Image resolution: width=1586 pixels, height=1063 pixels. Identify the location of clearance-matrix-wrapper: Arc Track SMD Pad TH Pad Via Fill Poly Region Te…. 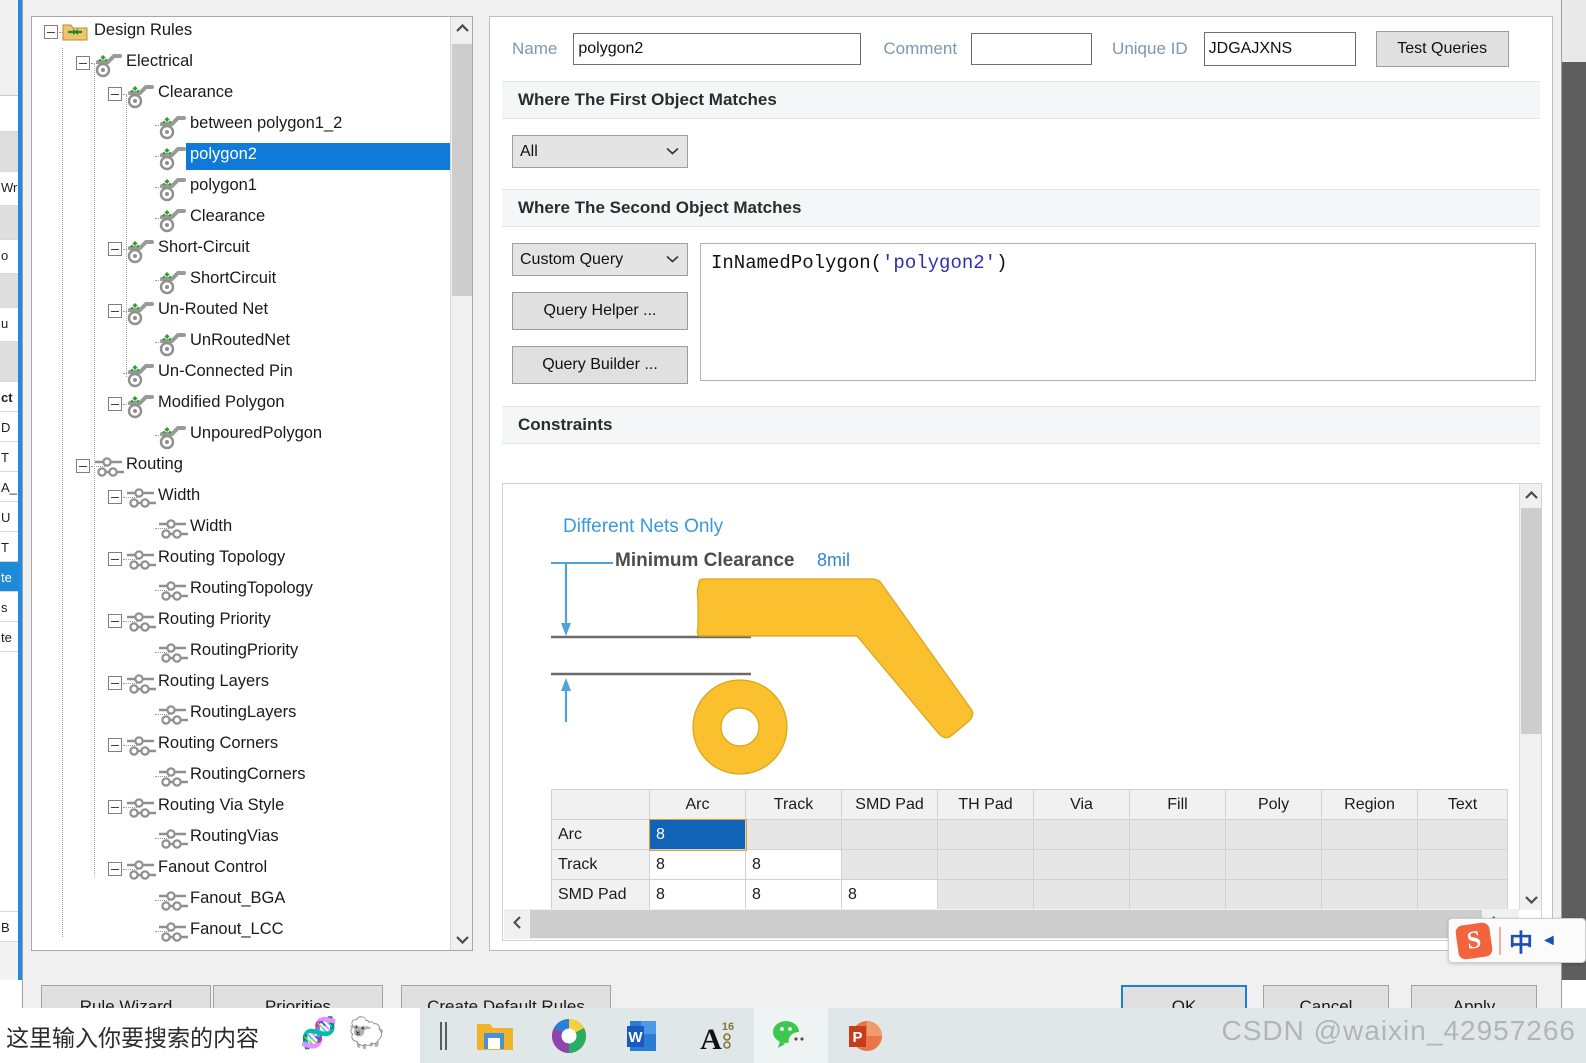
(1034, 849).